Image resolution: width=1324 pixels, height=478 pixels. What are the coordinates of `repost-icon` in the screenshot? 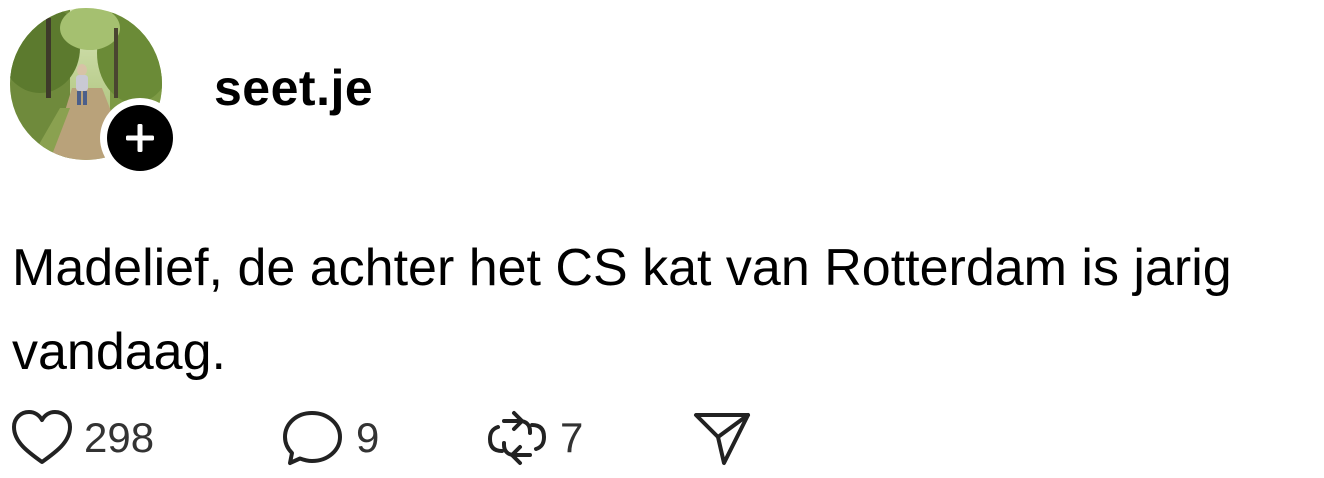 It's located at (517, 438).